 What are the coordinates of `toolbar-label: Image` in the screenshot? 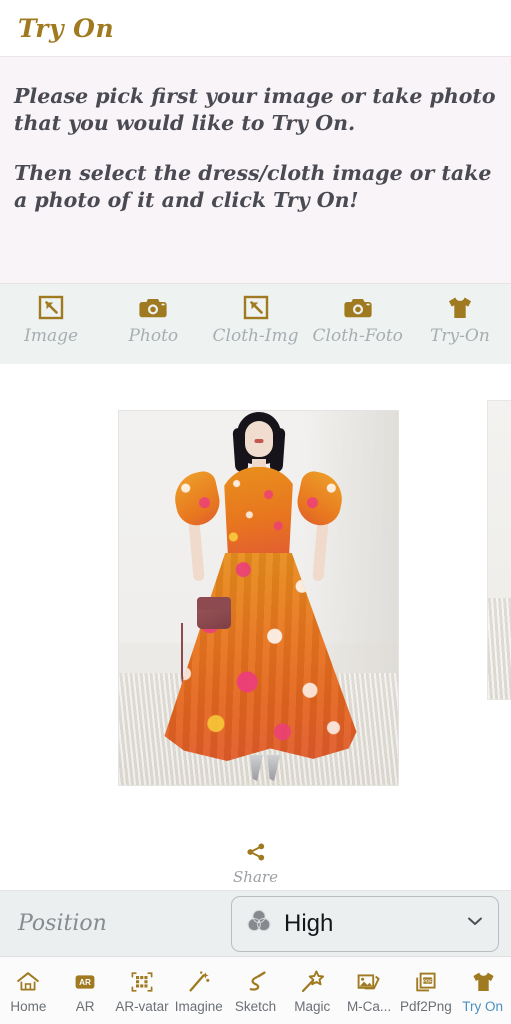 It's located at (51, 336).